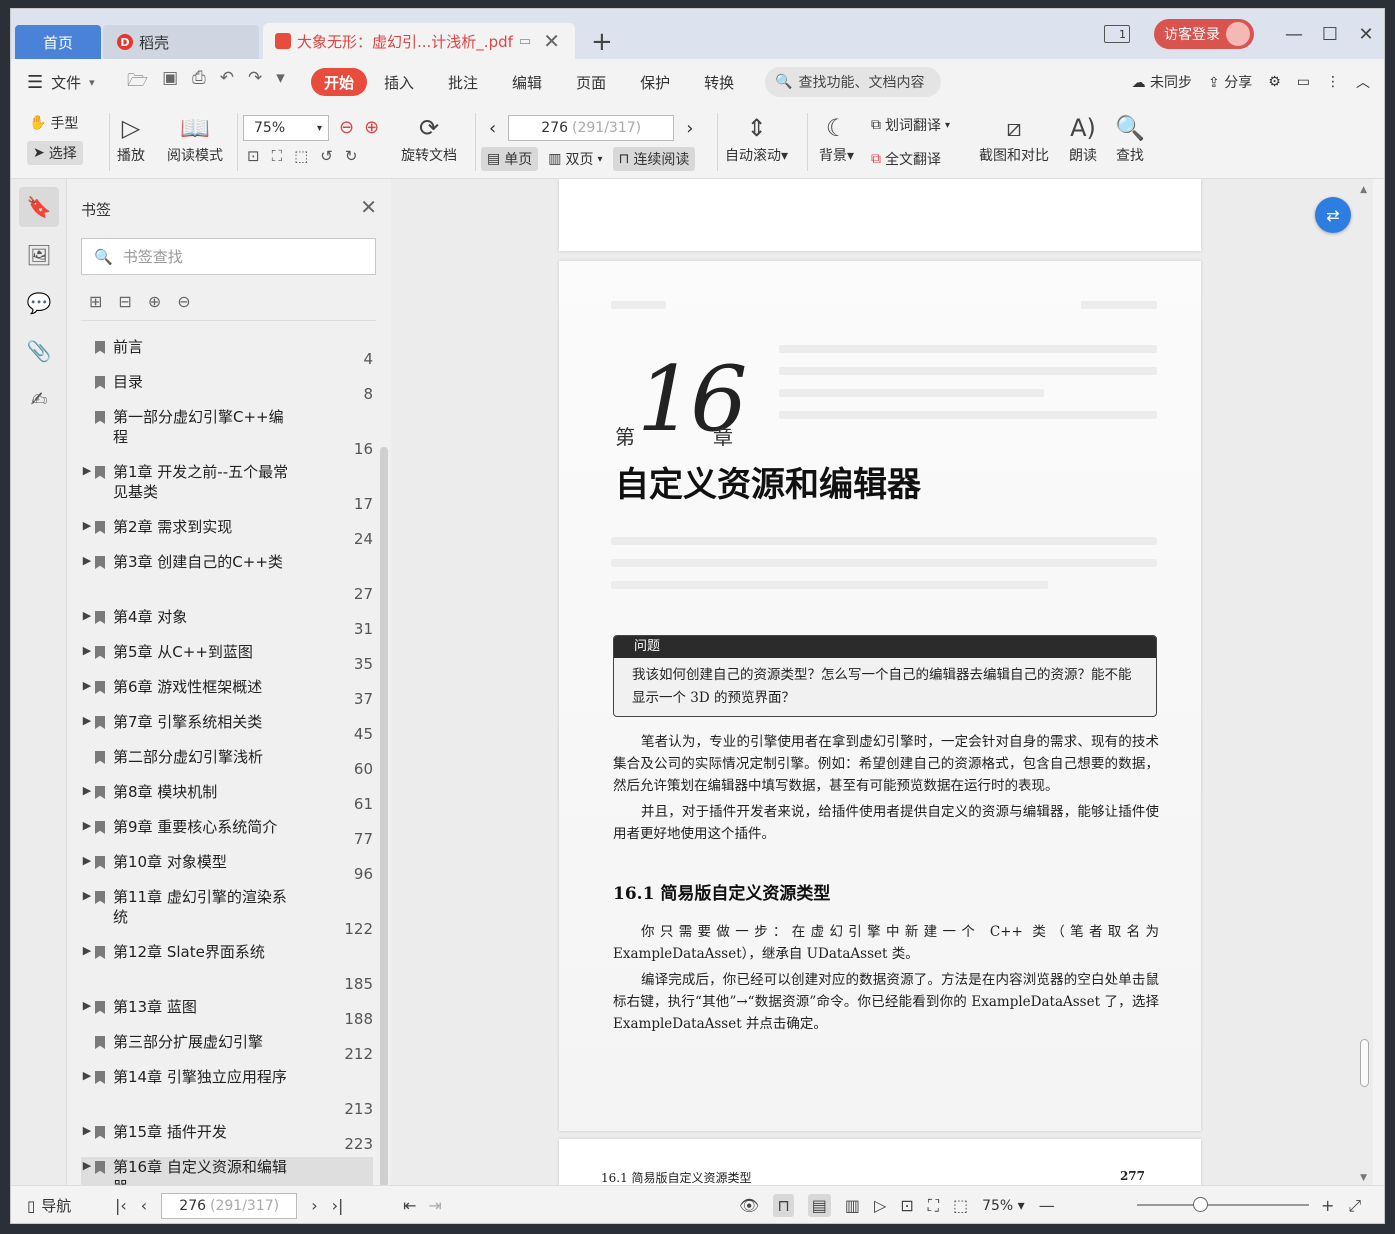 The width and height of the screenshot is (1395, 1234). What do you see at coordinates (1303, 82) in the screenshot?
I see `comment-icon: ▭` at bounding box center [1303, 82].